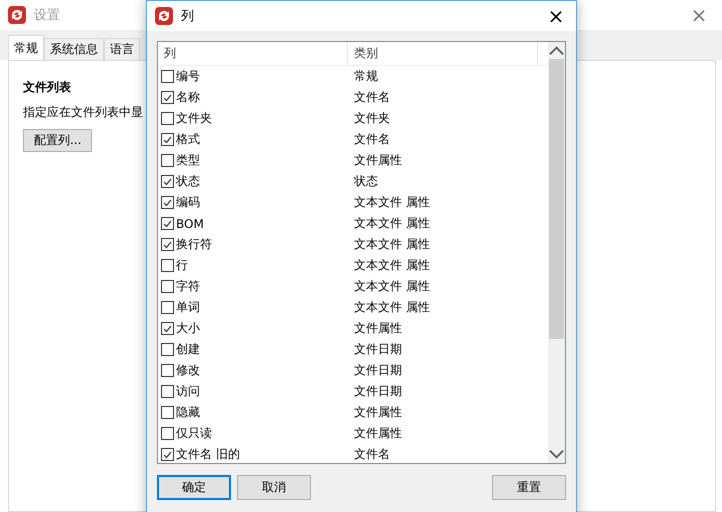 Image resolution: width=722 pixels, height=512 pixels. Describe the element at coordinates (194, 118) in the screenshot. I see `column-name: 文件夹` at that location.